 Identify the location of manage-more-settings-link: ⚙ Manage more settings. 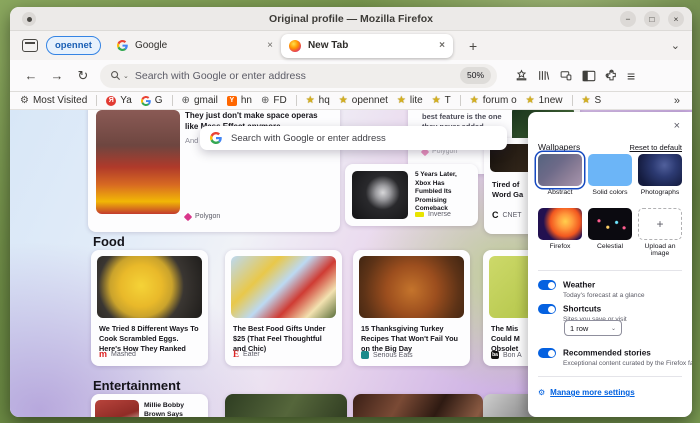
(586, 392).